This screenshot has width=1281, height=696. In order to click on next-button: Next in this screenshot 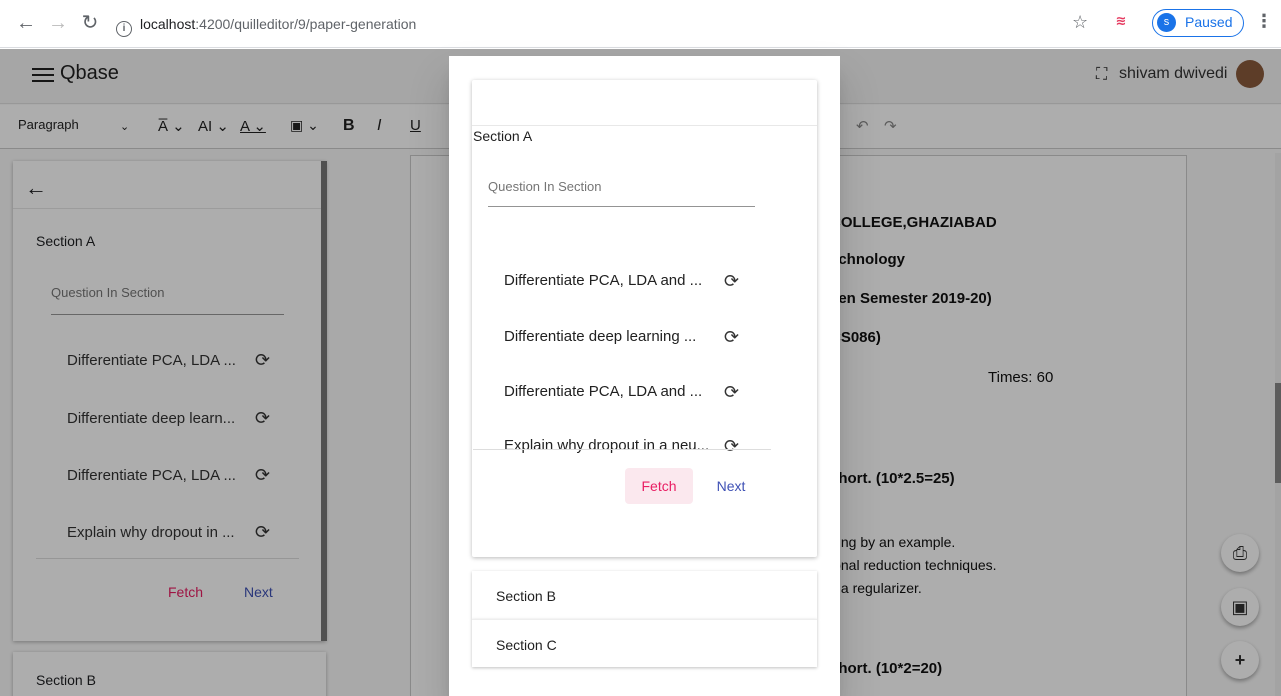, I will do `click(731, 486)`.